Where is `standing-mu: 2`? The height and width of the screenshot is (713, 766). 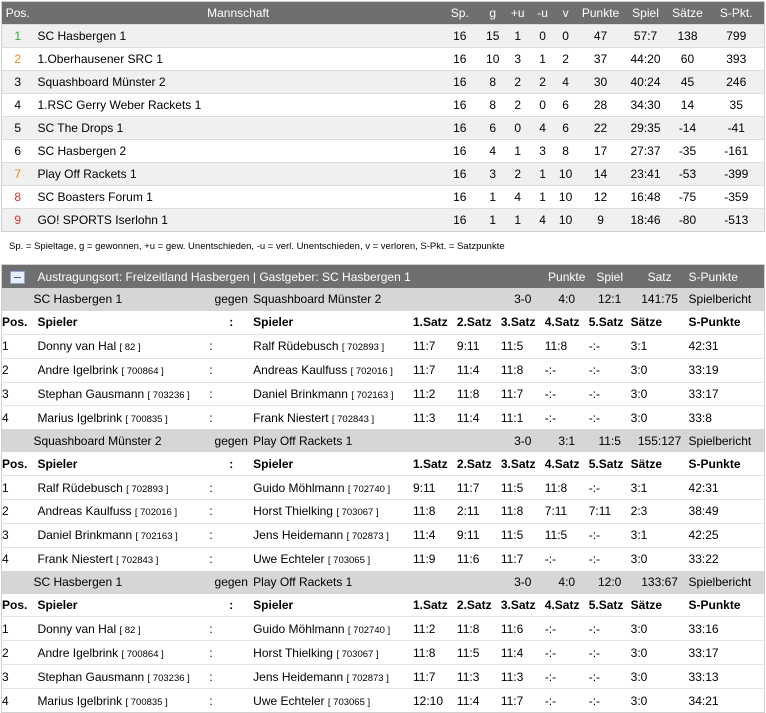
standing-mu: 2 is located at coordinates (542, 82).